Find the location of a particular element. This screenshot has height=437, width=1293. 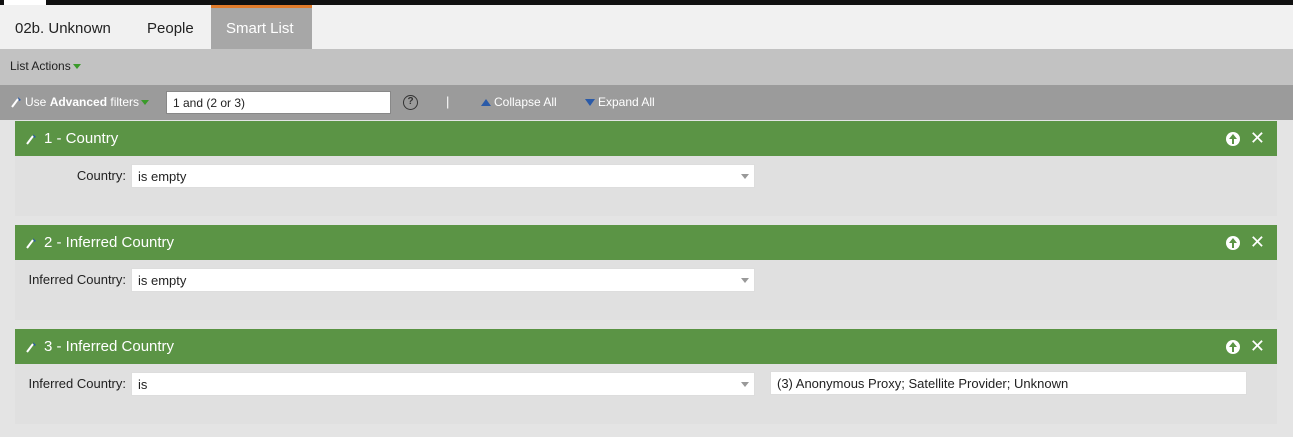

advanced-filters-menu: Use Advanced filters is located at coordinates (80, 102).